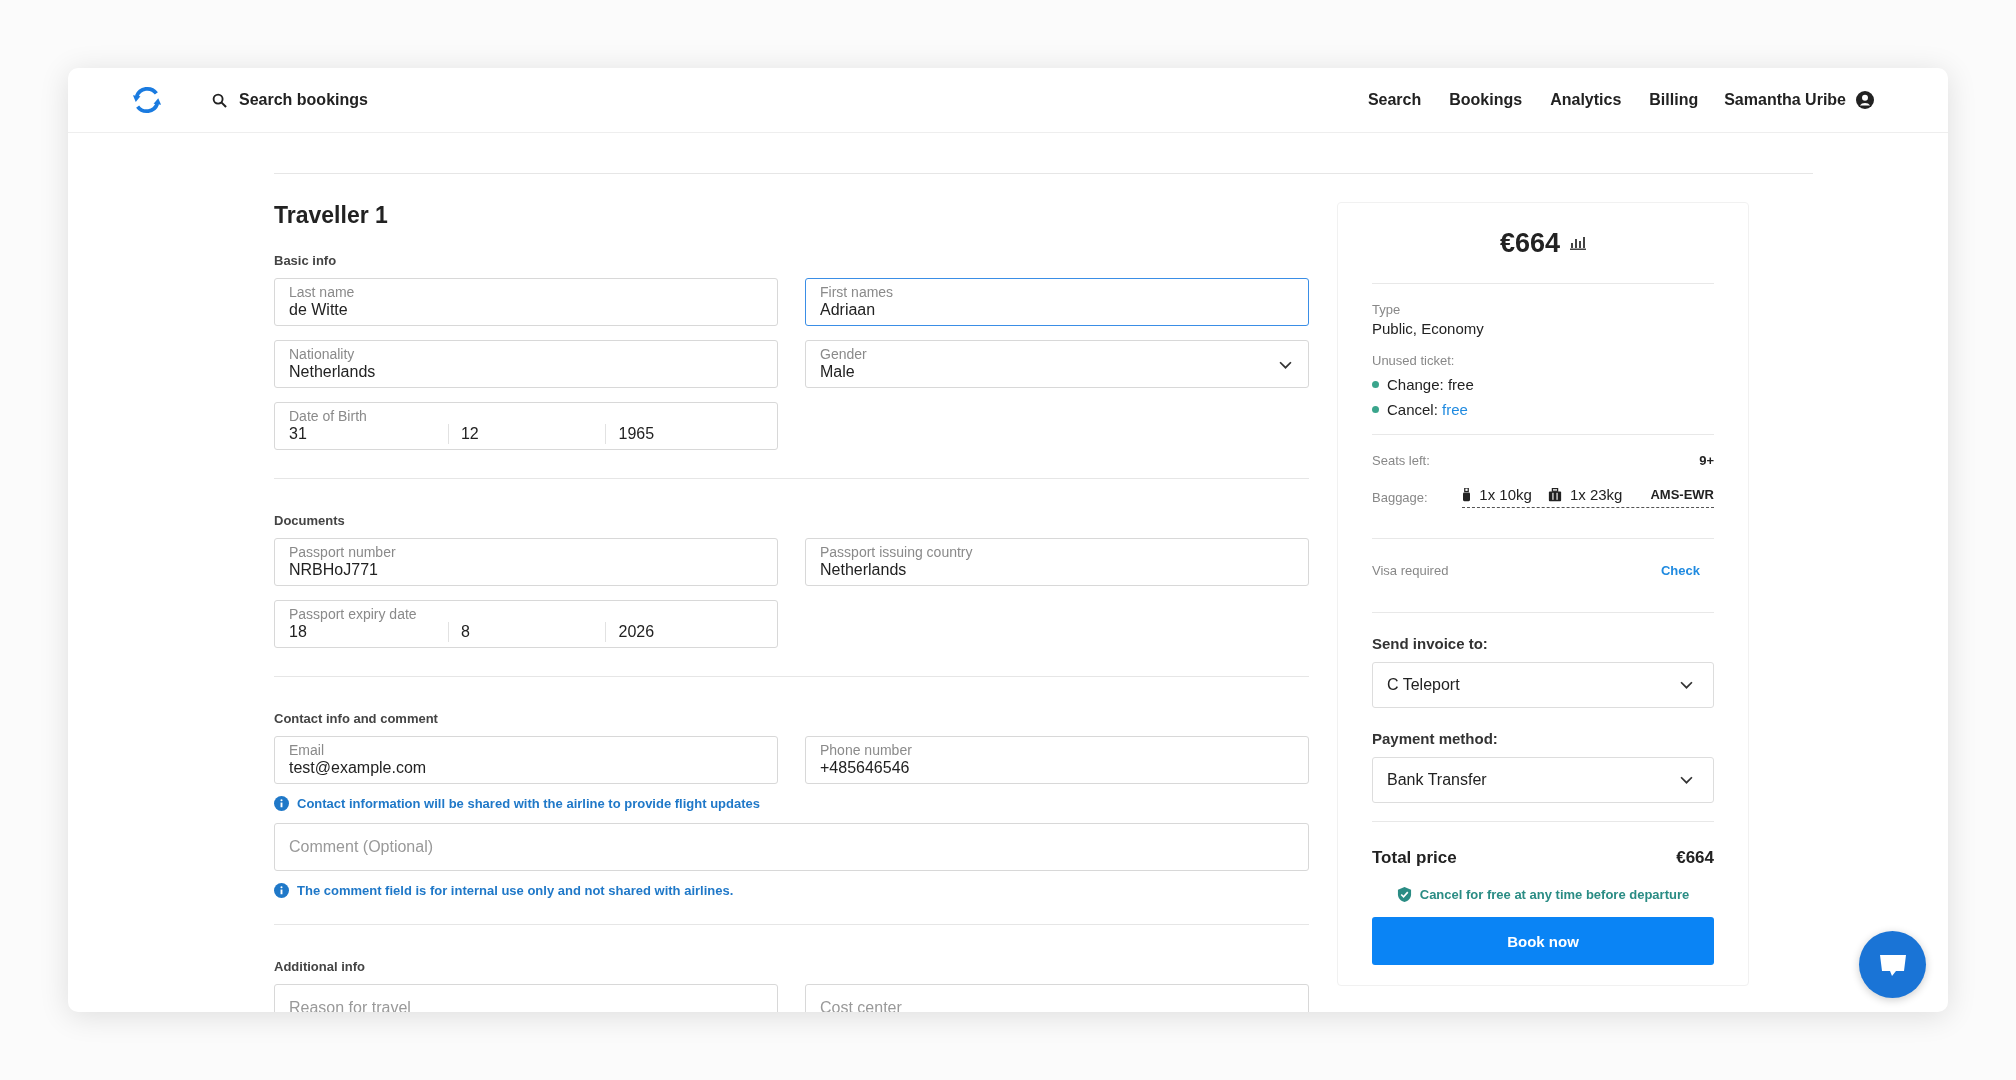 Image resolution: width=2016 pixels, height=1080 pixels. I want to click on cabin-bag-icon, so click(1467, 494).